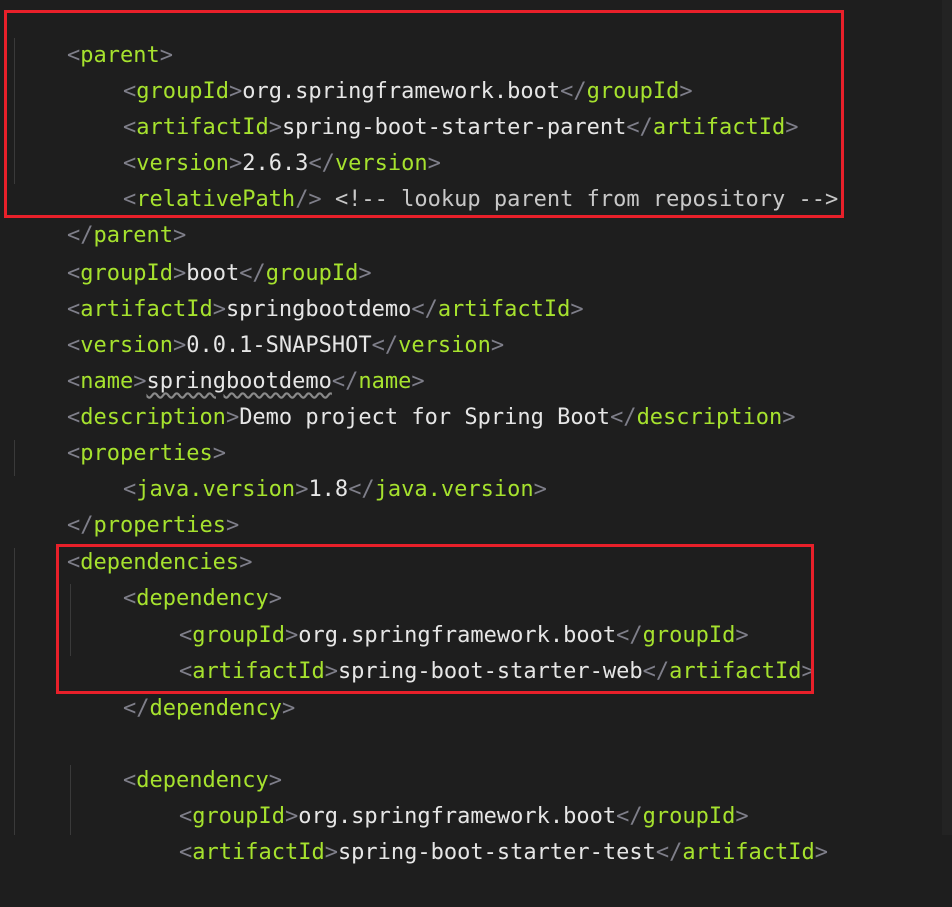 The height and width of the screenshot is (907, 952). What do you see at coordinates (308, 469) in the screenshot?
I see `code-line: <java.version>1.8</java.version>` at bounding box center [308, 469].